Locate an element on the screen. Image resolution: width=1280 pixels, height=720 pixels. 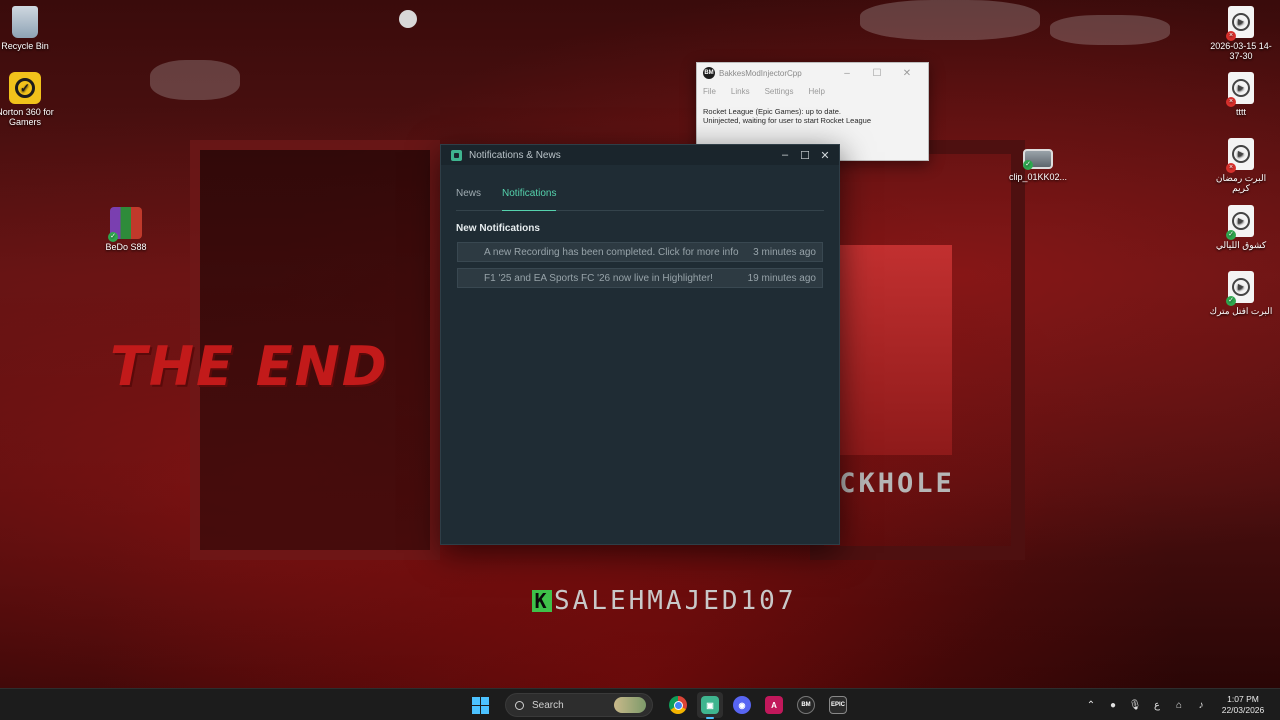
menu-item-links: Links is located at coordinates (740, 91).